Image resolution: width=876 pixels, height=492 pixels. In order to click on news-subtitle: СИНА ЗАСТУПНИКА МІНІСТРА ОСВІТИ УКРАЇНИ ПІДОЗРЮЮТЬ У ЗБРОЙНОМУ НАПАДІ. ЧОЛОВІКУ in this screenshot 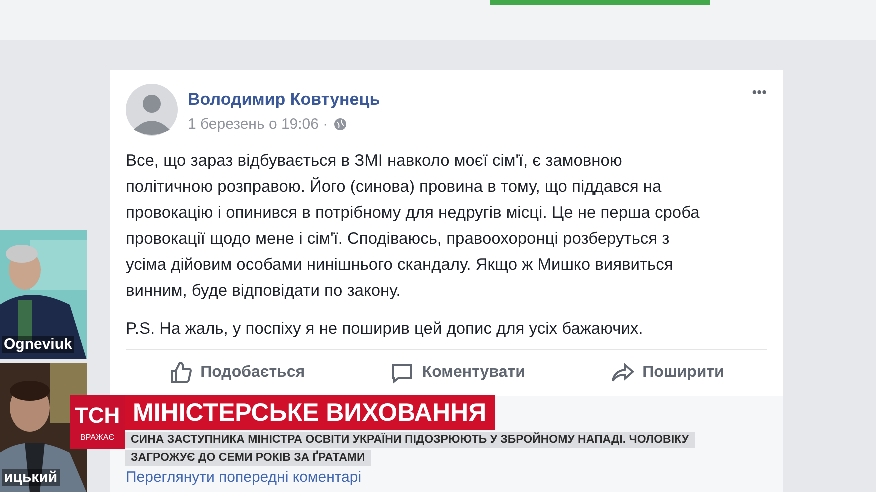, I will do `click(410, 440)`.